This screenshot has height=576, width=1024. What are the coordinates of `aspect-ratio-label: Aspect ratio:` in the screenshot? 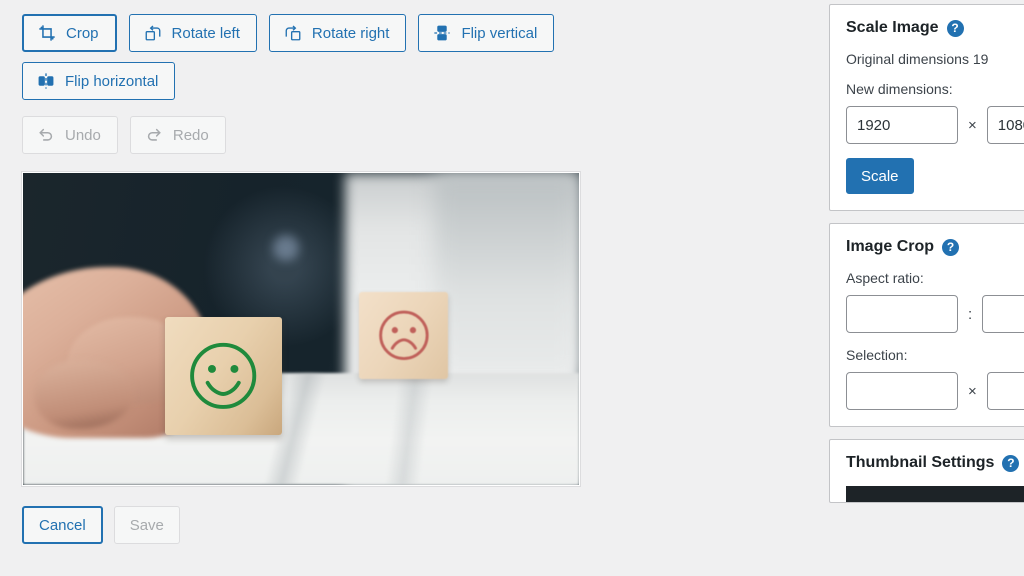 It's located at (885, 278).